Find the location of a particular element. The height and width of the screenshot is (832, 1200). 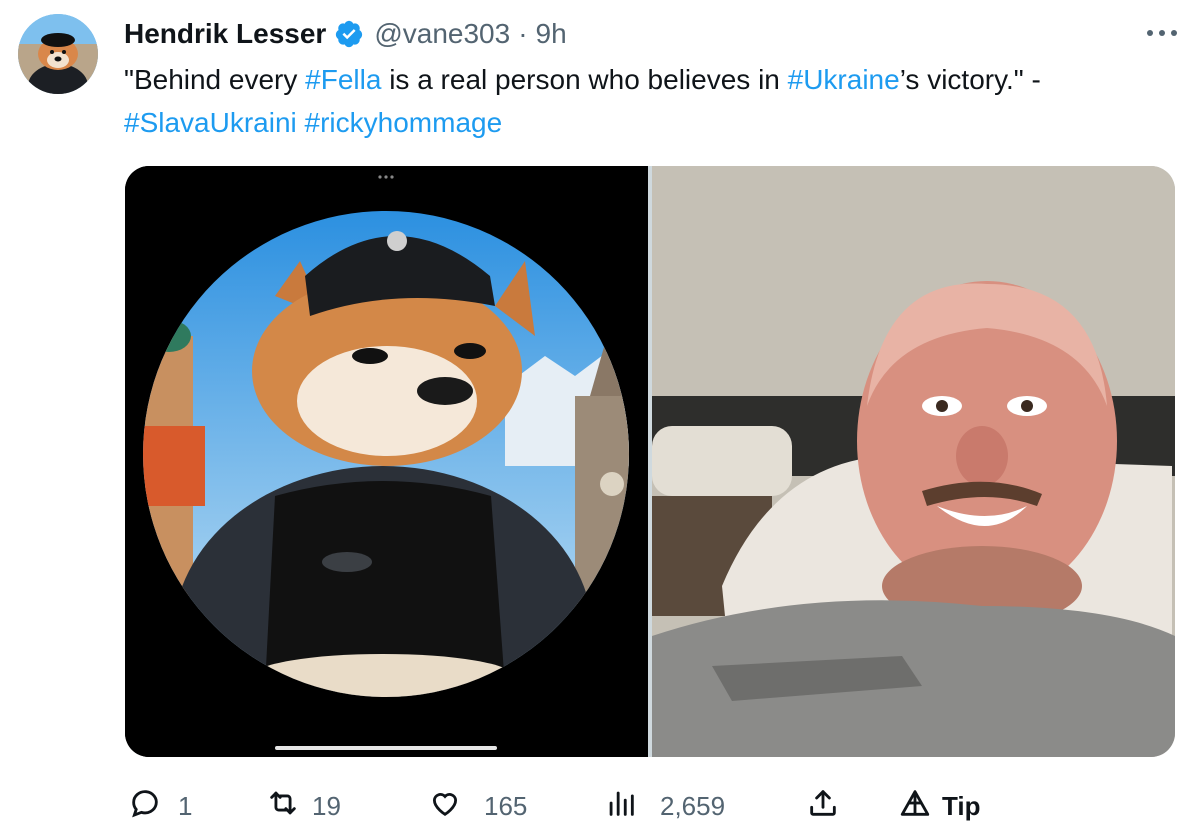

share-icon is located at coordinates (823, 806).